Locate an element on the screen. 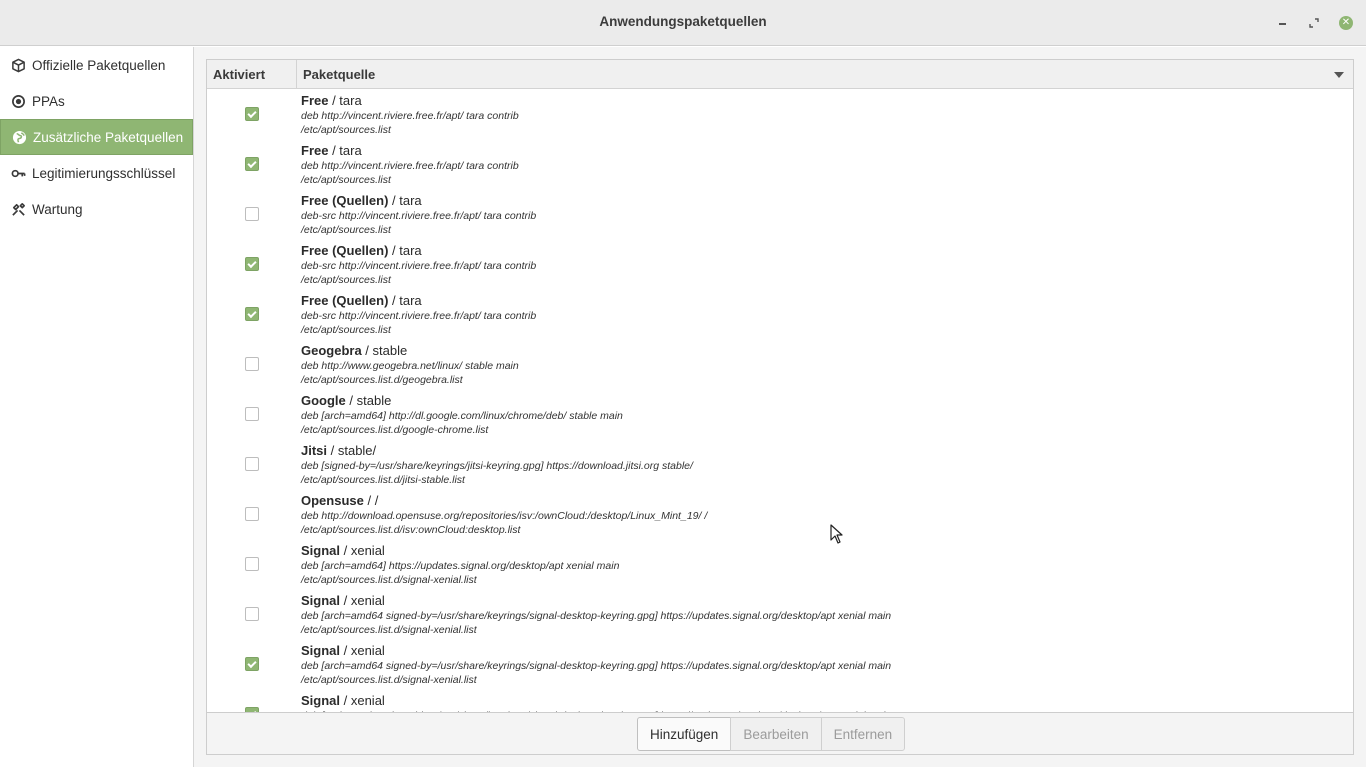 This screenshot has width=1366, height=767. source-title: Jitsi / stable/ is located at coordinates (497, 451).